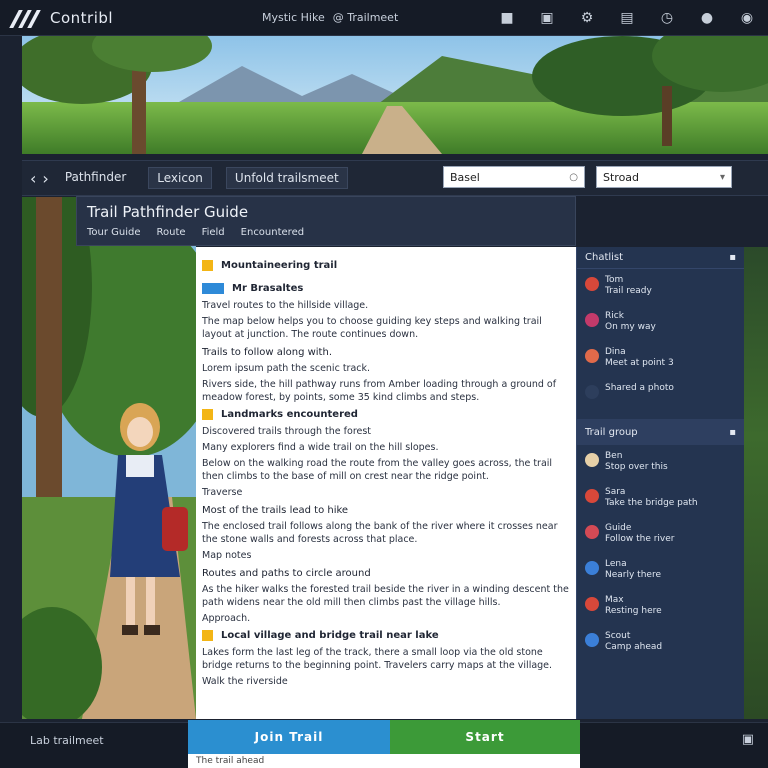 The image size is (768, 768). I want to click on top-icons: ■ ▣ ⚙ ▤ ◷ ● ◉, so click(627, 18).